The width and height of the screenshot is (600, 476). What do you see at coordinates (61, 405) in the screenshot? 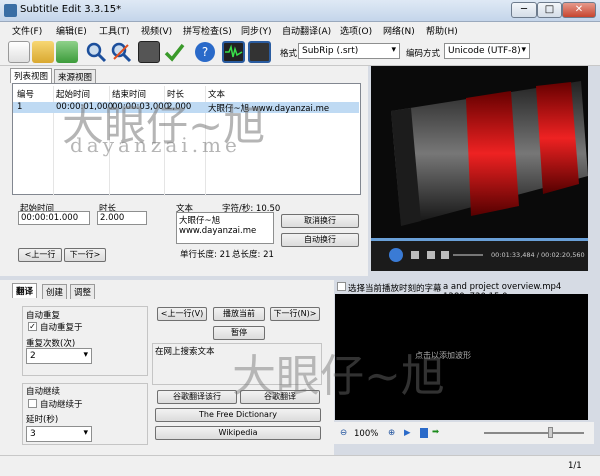
I see `auto-continue-on-label: 自动继续于` at bounding box center [61, 405].